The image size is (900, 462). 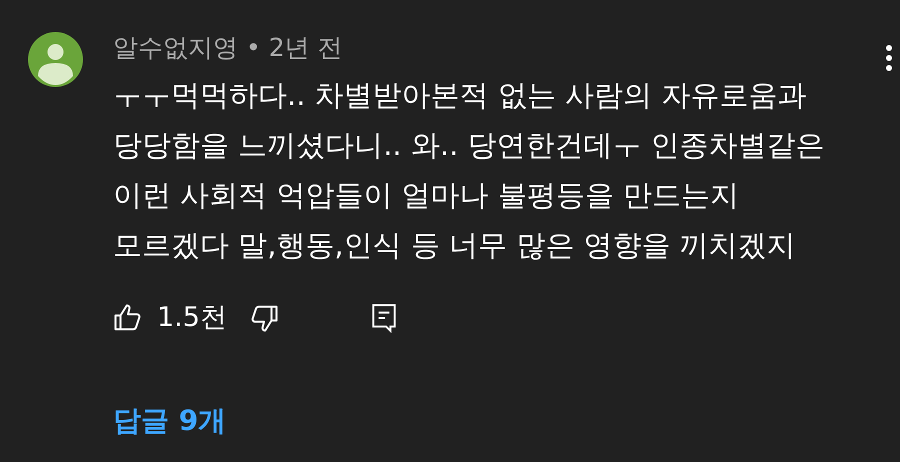 What do you see at coordinates (455, 245) in the screenshot?
I see `comment-text-line: 모르겠다 말,행동,인식 등 너무 많은 영향을 끼치겠지` at bounding box center [455, 245].